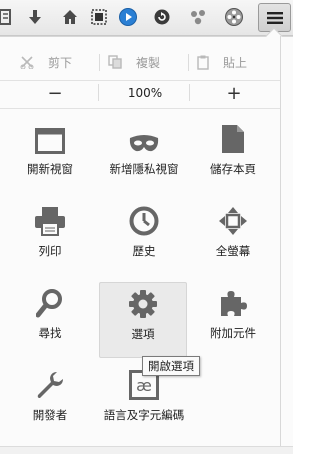 The height and width of the screenshot is (454, 320). I want to click on toolbar, so click(146, 18).